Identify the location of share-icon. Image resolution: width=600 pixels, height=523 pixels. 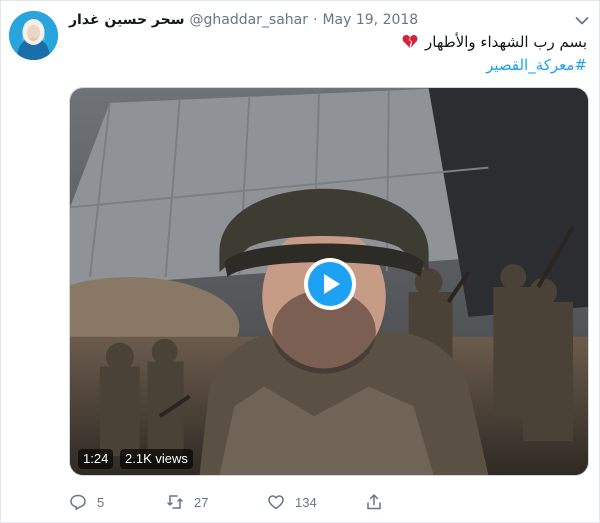
(374, 502).